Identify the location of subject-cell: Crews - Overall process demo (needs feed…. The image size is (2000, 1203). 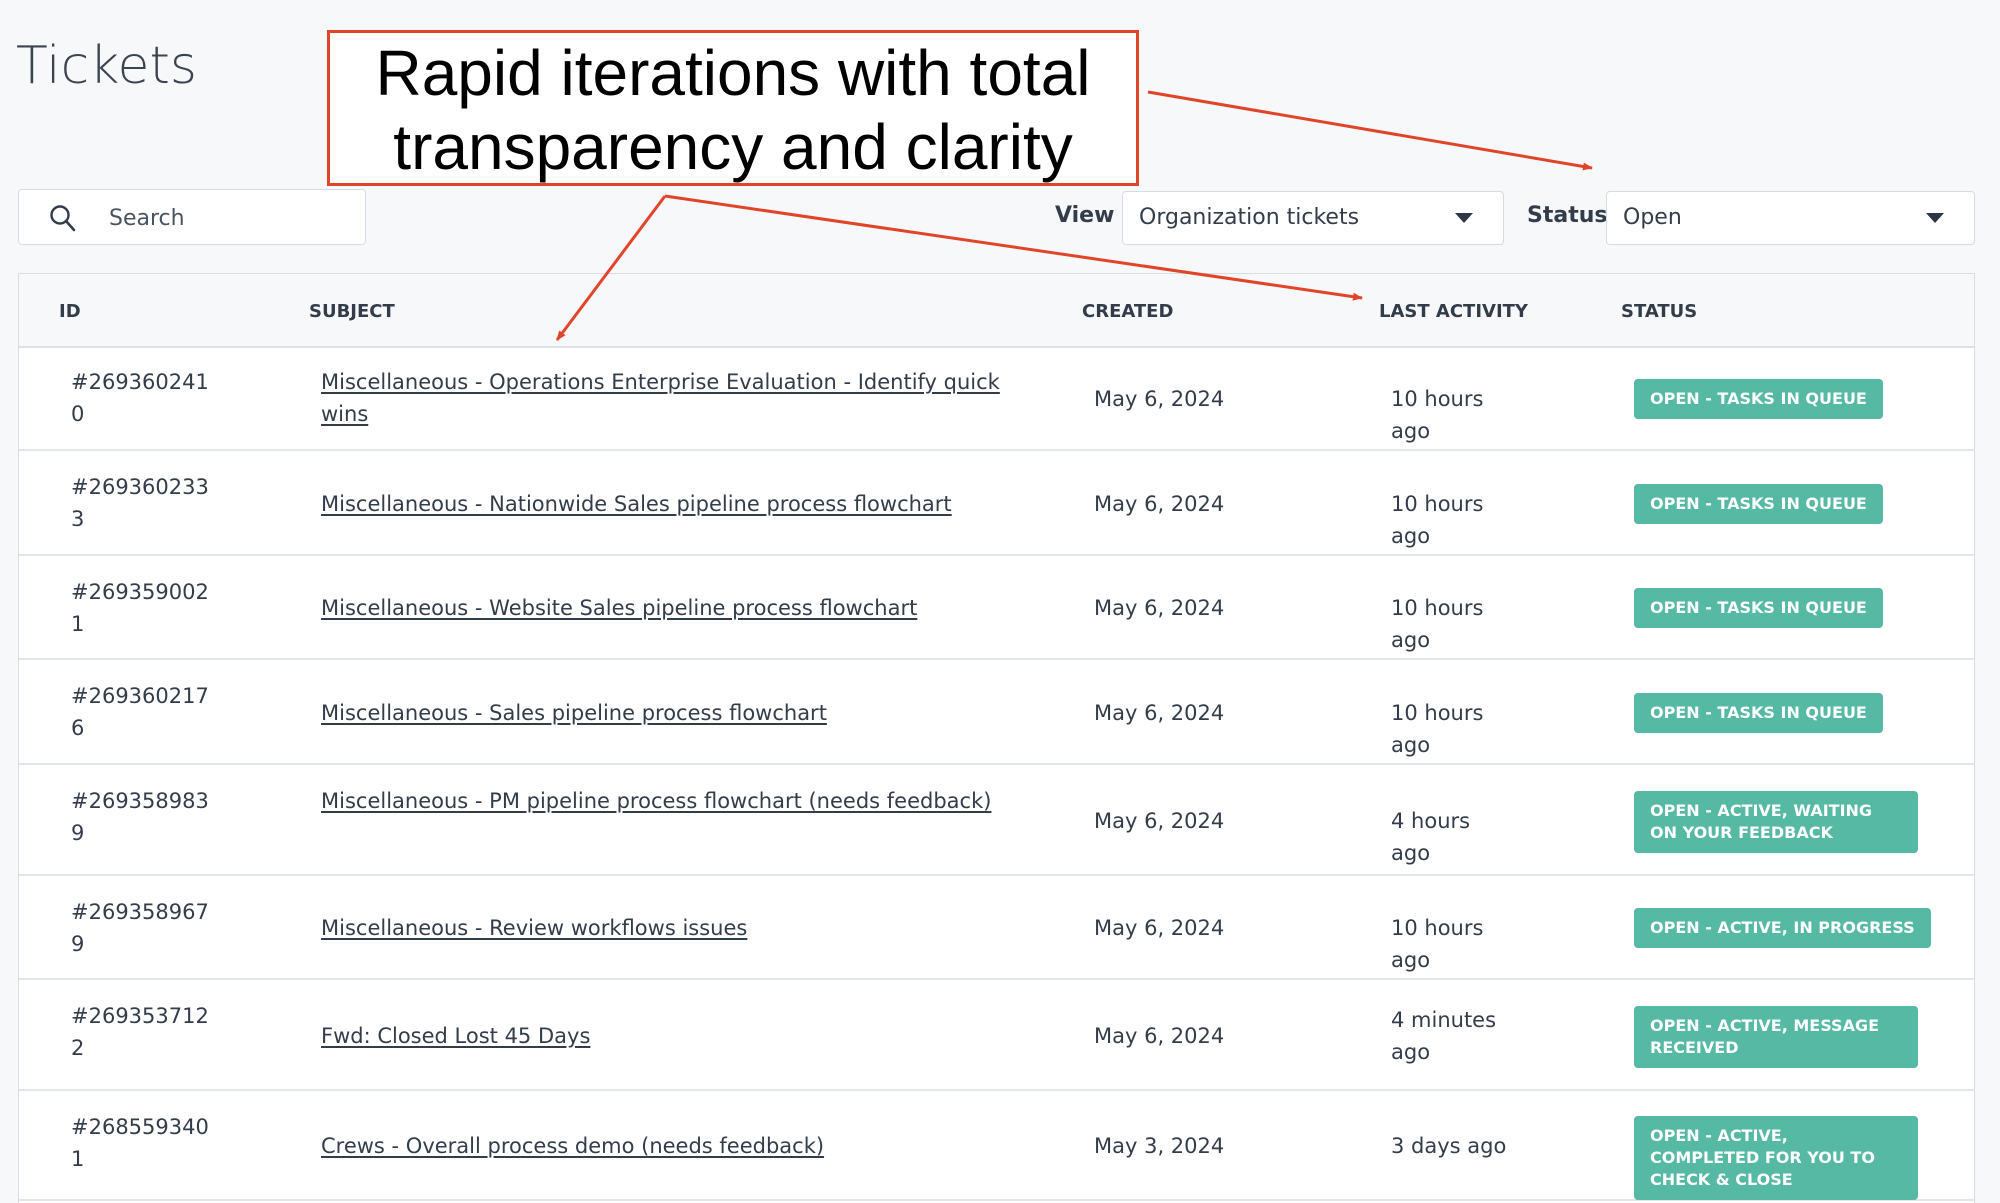
(681, 1146).